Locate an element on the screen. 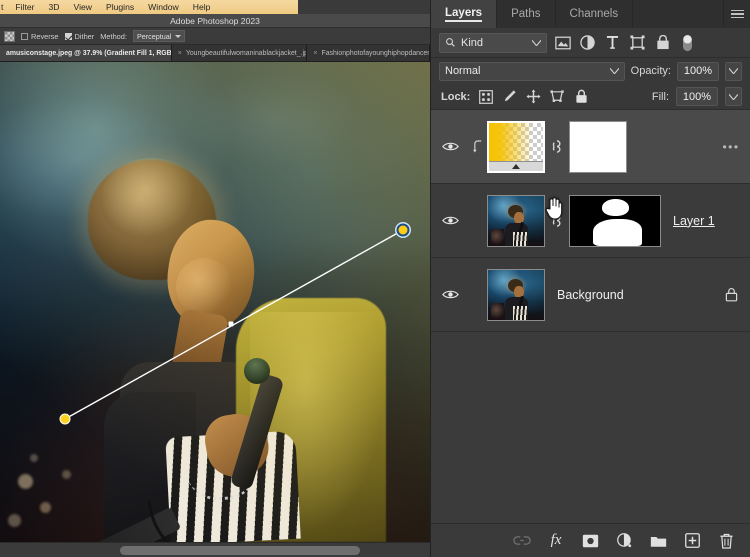 The image size is (750, 557). table-row: Layer 1 is located at coordinates (590, 221).